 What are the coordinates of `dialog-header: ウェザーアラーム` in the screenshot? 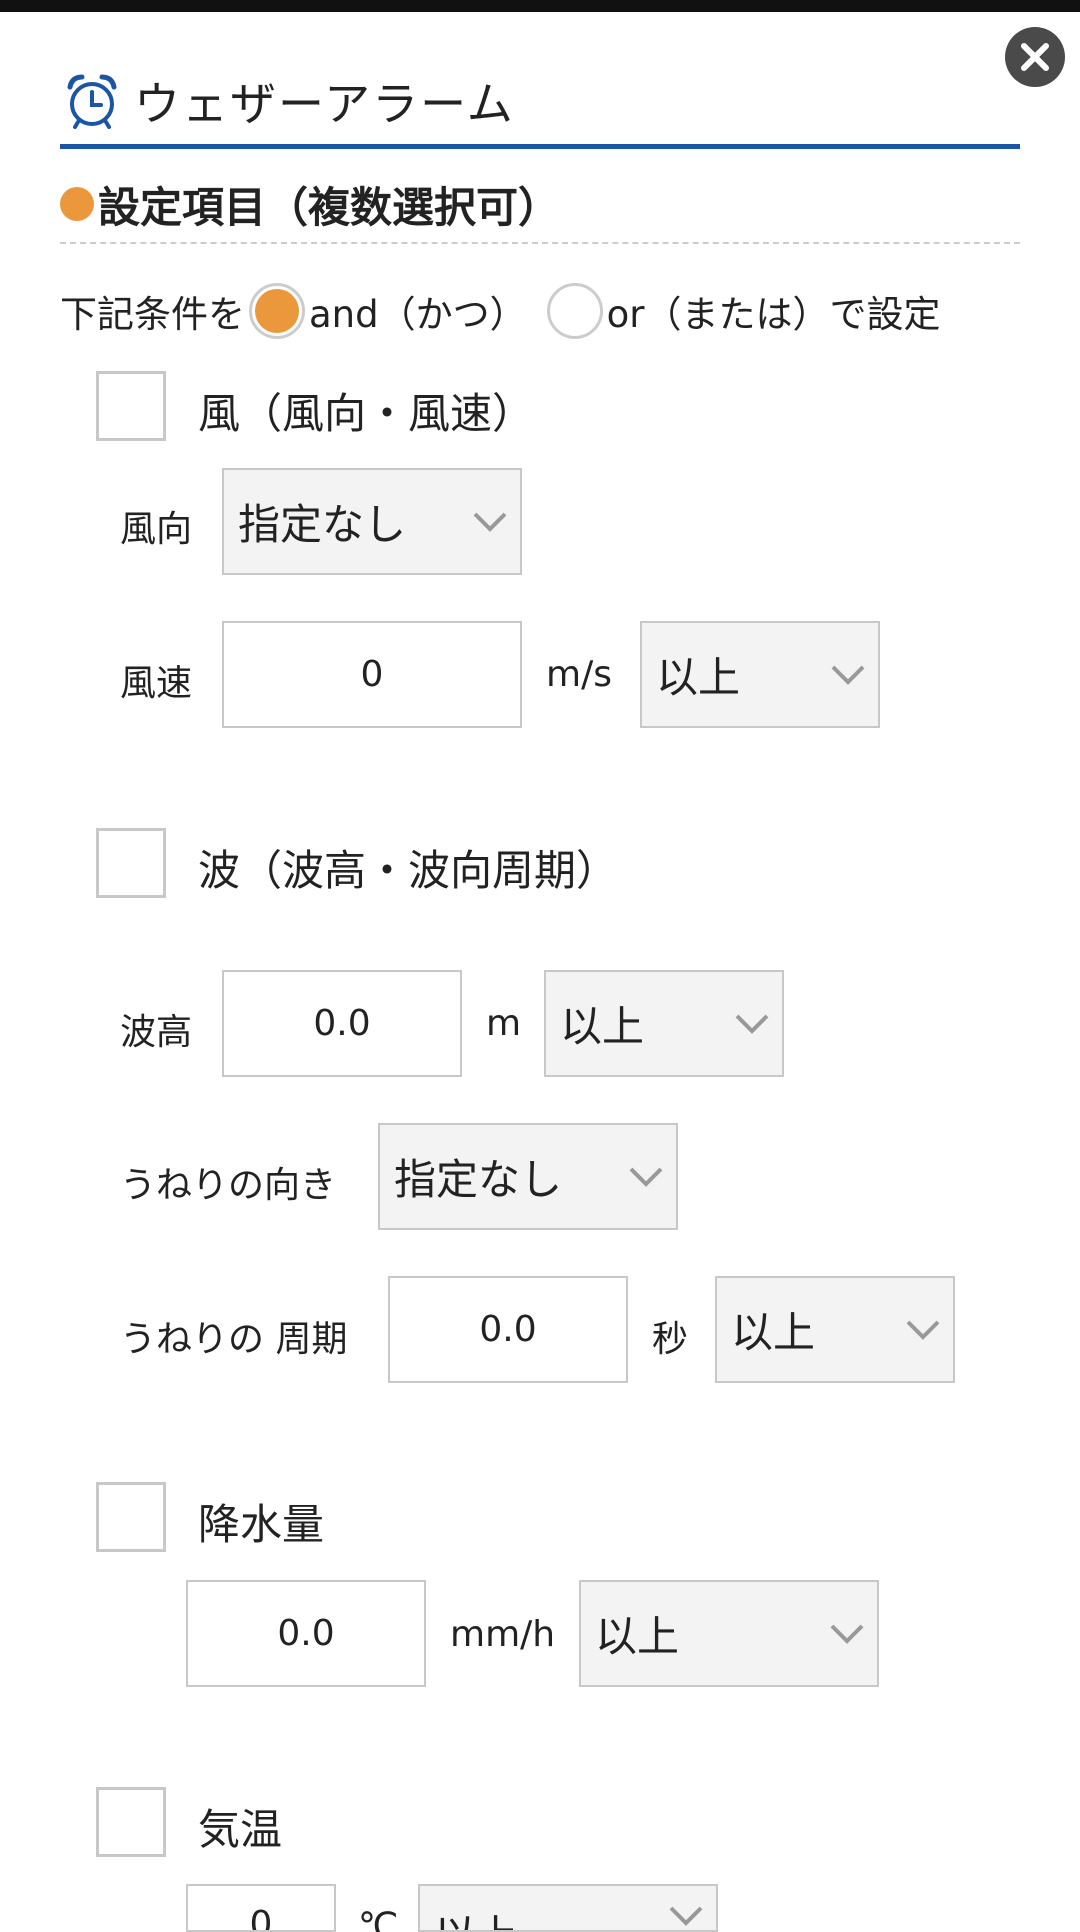 It's located at (540, 103).